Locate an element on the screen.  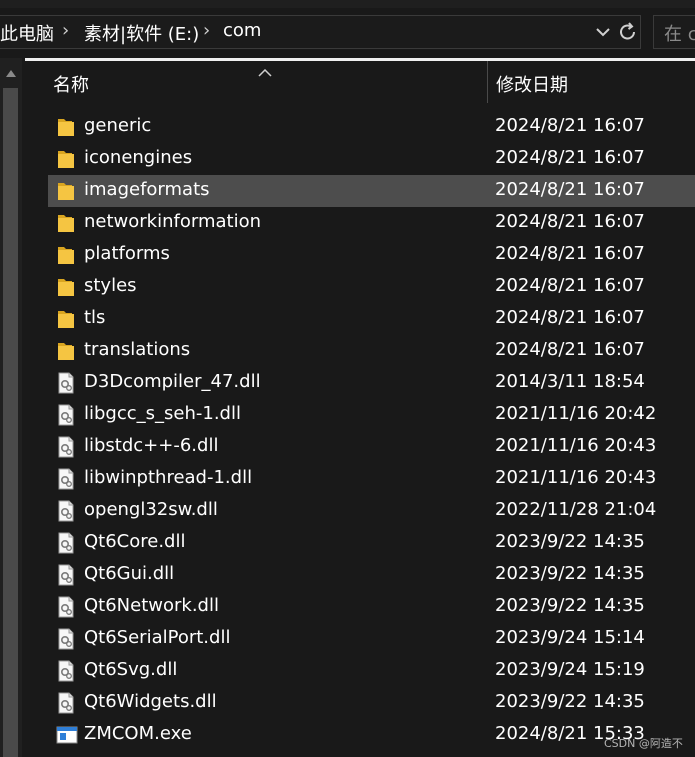
file-name: Qt6Gui.dll is located at coordinates (129, 573).